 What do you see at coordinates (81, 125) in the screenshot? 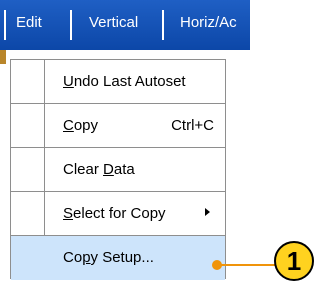
I see `menu-item-label: Copy` at bounding box center [81, 125].